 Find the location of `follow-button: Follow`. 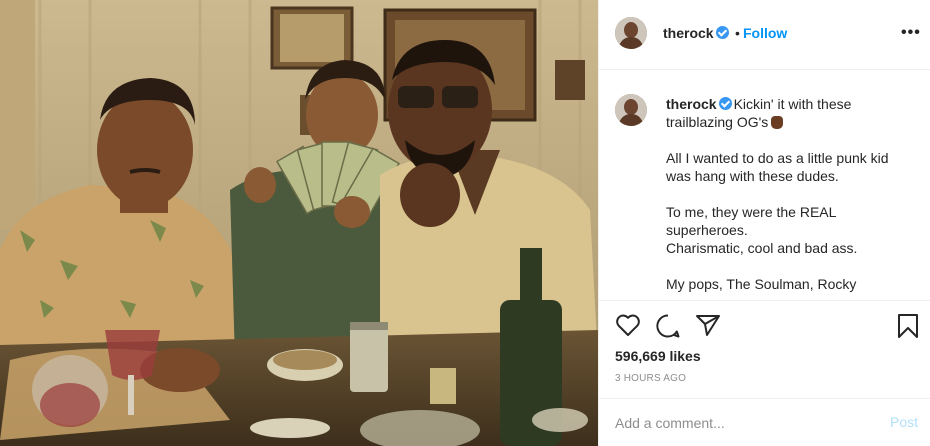

follow-button: Follow is located at coordinates (765, 33).